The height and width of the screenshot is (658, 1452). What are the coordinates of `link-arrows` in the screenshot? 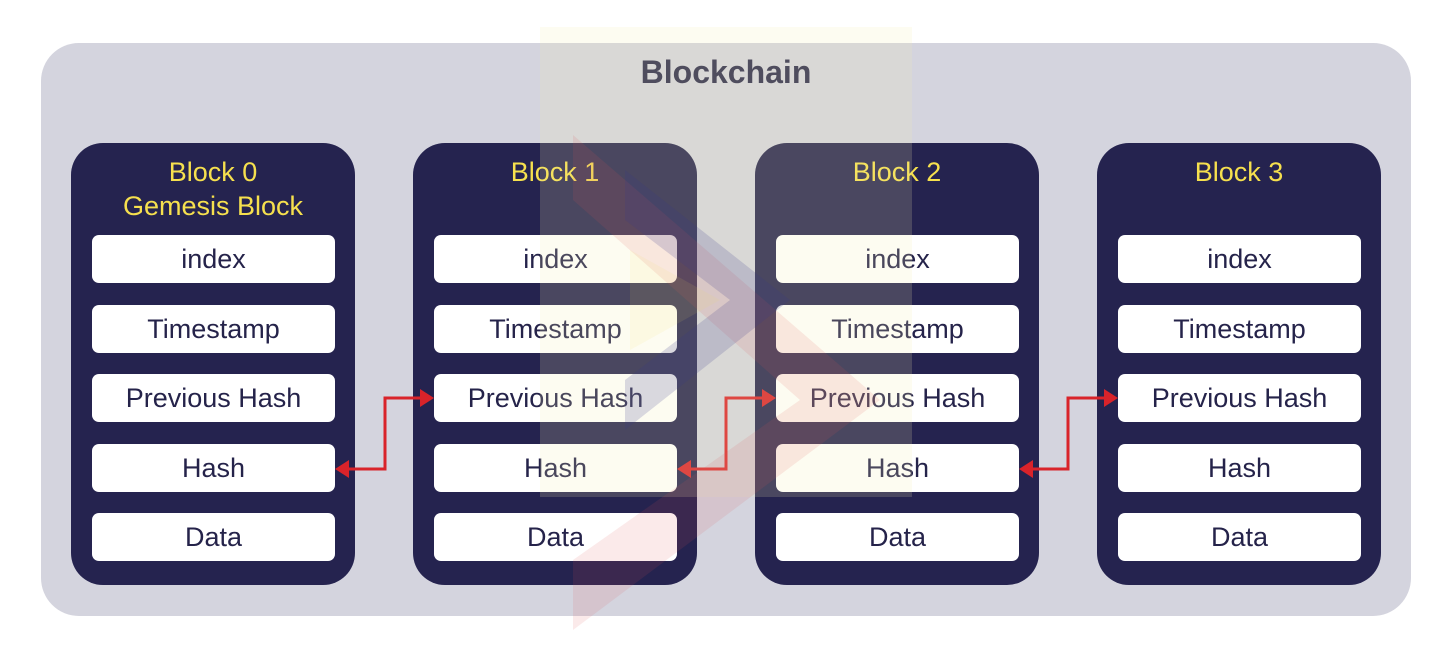 It's located at (726, 433).